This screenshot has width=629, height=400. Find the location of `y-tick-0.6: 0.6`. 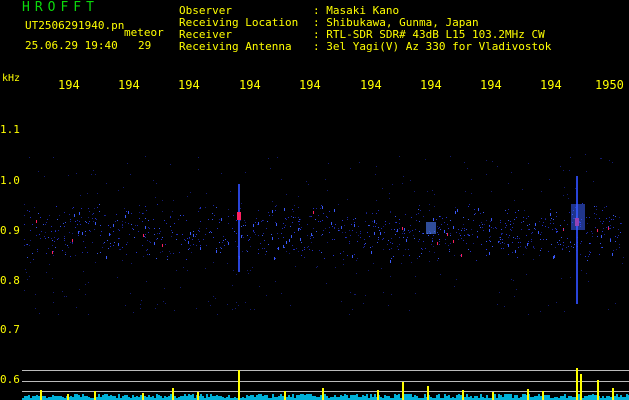

y-tick-0.6: 0.6 is located at coordinates (10, 379).